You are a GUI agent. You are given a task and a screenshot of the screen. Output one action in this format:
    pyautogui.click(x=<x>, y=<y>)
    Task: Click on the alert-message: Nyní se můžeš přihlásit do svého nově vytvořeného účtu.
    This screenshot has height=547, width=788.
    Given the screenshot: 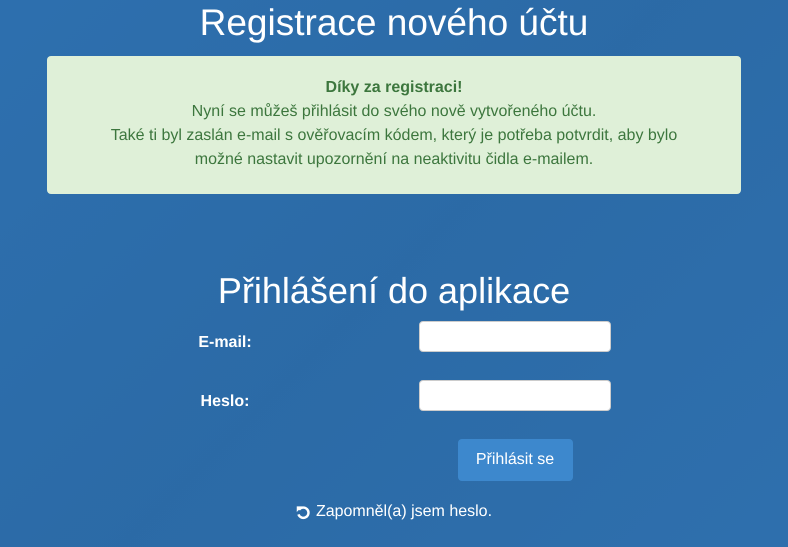 What is the action you would take?
    pyautogui.click(x=394, y=112)
    